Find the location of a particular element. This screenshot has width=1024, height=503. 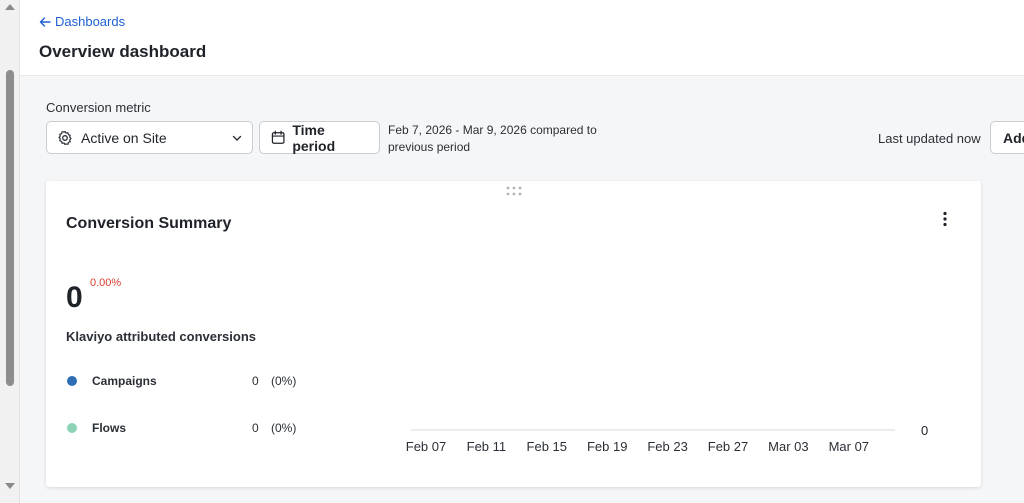

scroll-down-icon is located at coordinates (10, 486).